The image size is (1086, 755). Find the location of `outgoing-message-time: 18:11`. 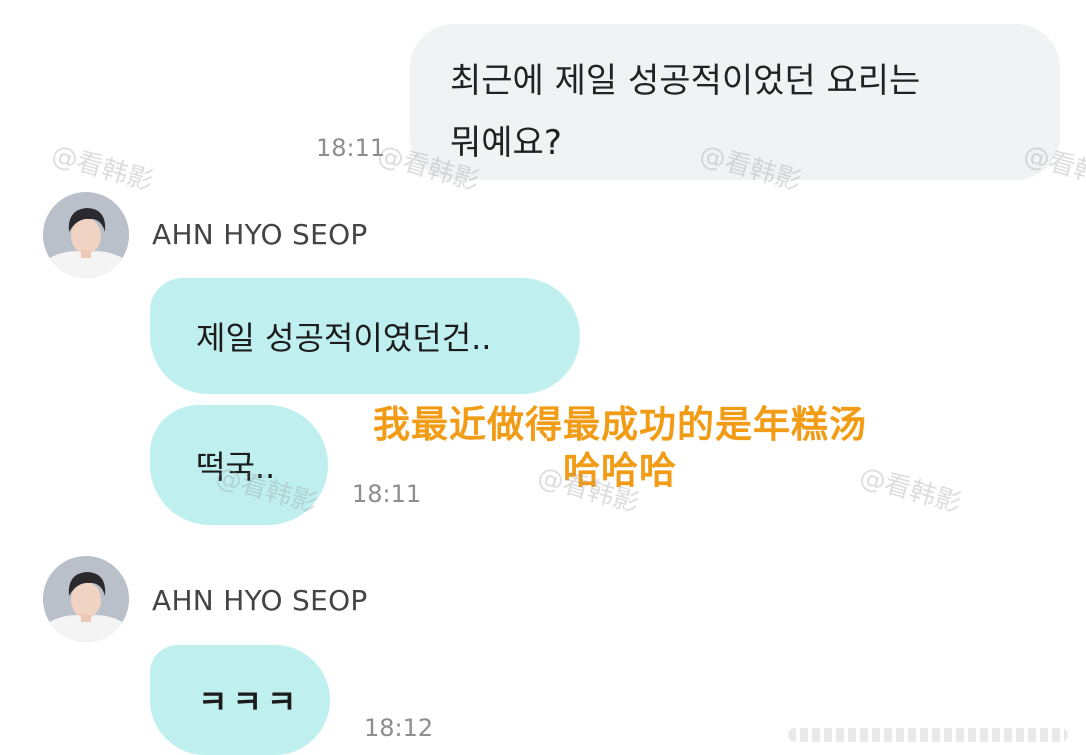

outgoing-message-time: 18:11 is located at coordinates (351, 148).